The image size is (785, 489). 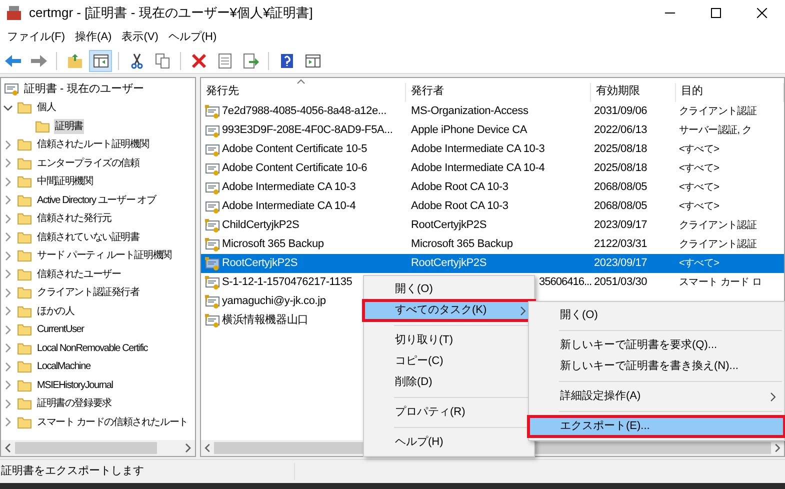 I want to click on status-text: 証明書をエクスポートします, so click(x=147, y=471).